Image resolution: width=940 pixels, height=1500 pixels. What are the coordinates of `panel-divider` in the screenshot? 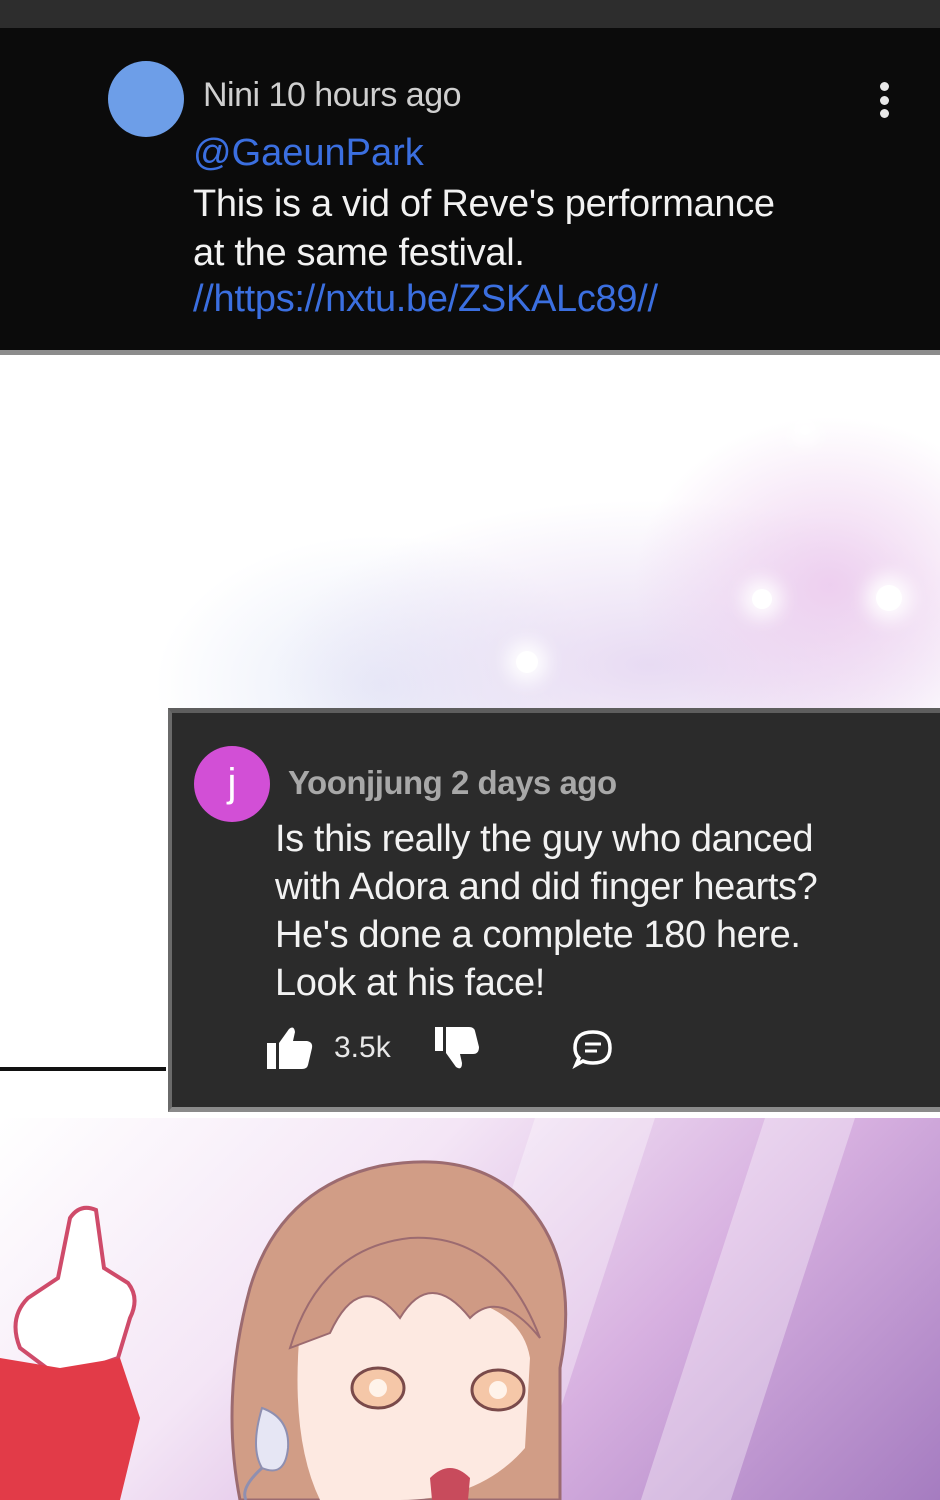 It's located at (83, 1069).